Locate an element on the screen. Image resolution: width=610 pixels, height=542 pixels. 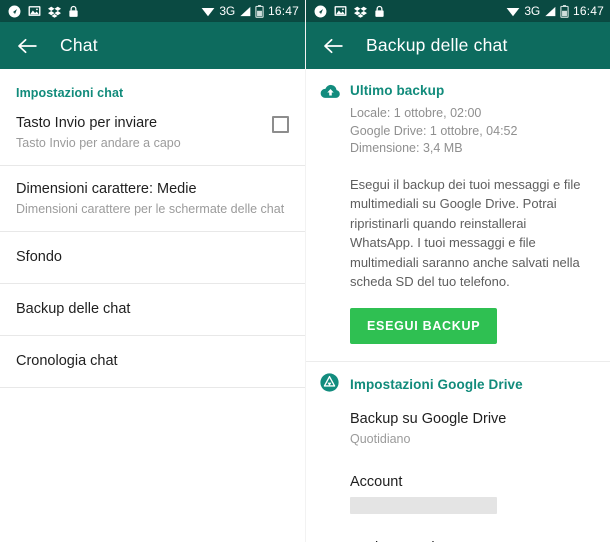
app-bar-right: Backup delle chat is located at coordinates (458, 45).